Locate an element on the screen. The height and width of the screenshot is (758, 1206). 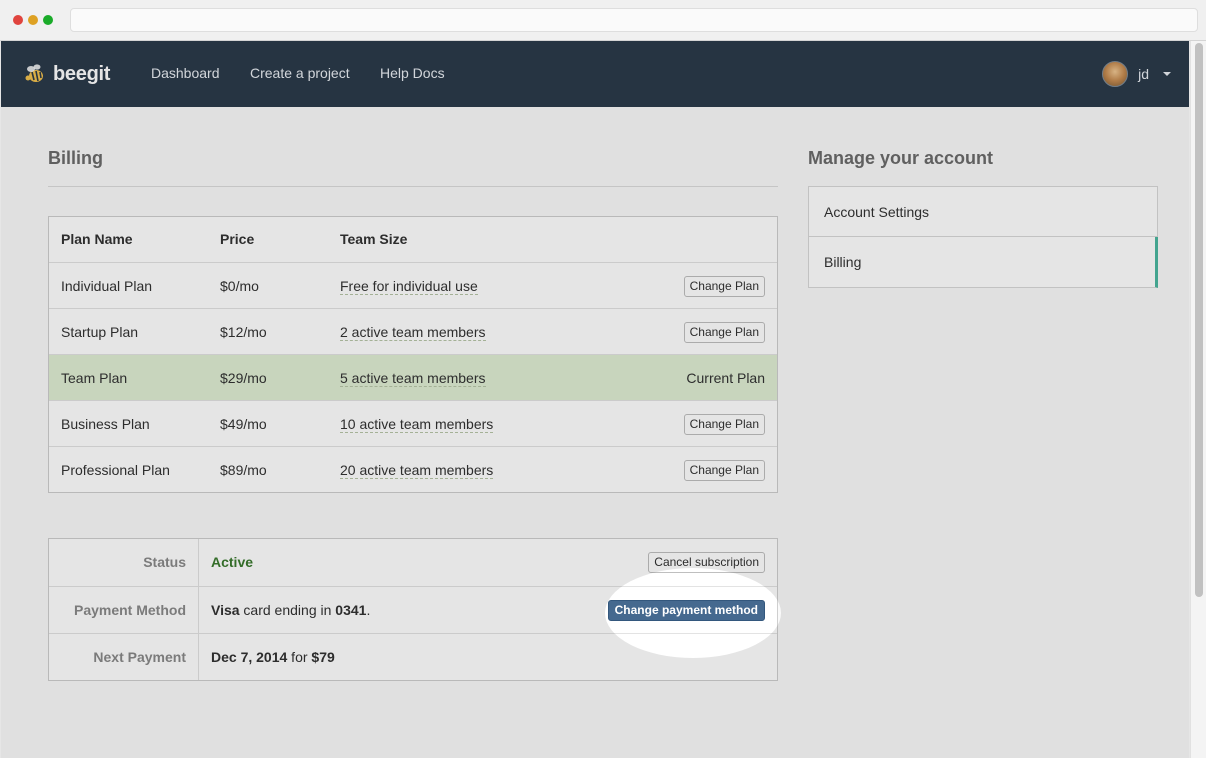
scrollbar-thumb is located at coordinates (1199, 320).